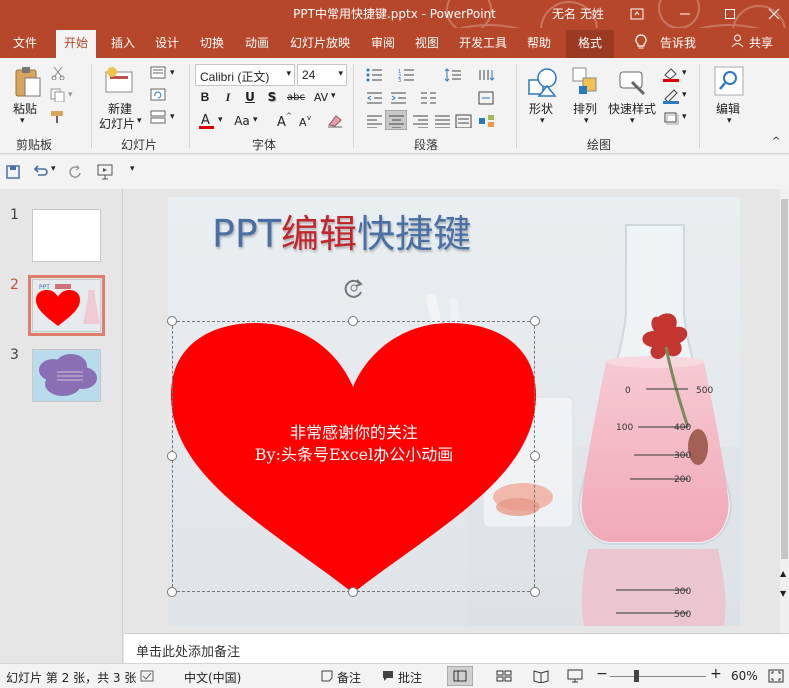 Image resolution: width=789 pixels, height=688 pixels. I want to click on shape-fill-icon, so click(671, 74).